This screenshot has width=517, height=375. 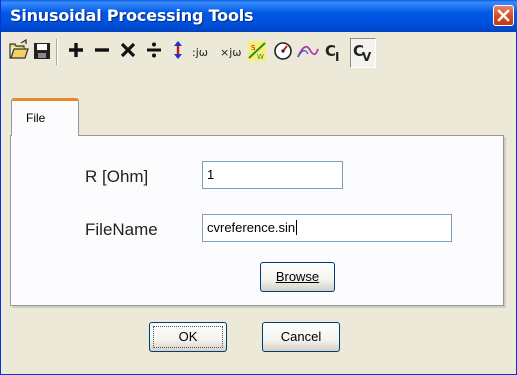 I want to click on divide-jw-icon: :jω, so click(x=203, y=53).